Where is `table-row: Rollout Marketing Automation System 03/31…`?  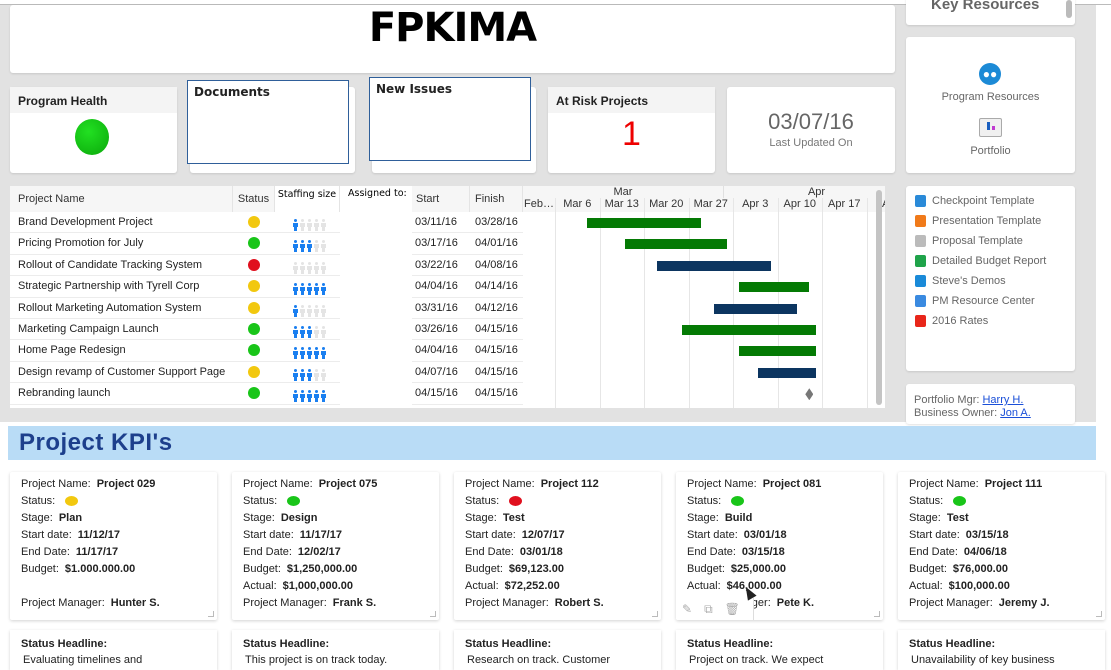 table-row: Rollout Marketing Automation System 03/31… is located at coordinates (266, 308).